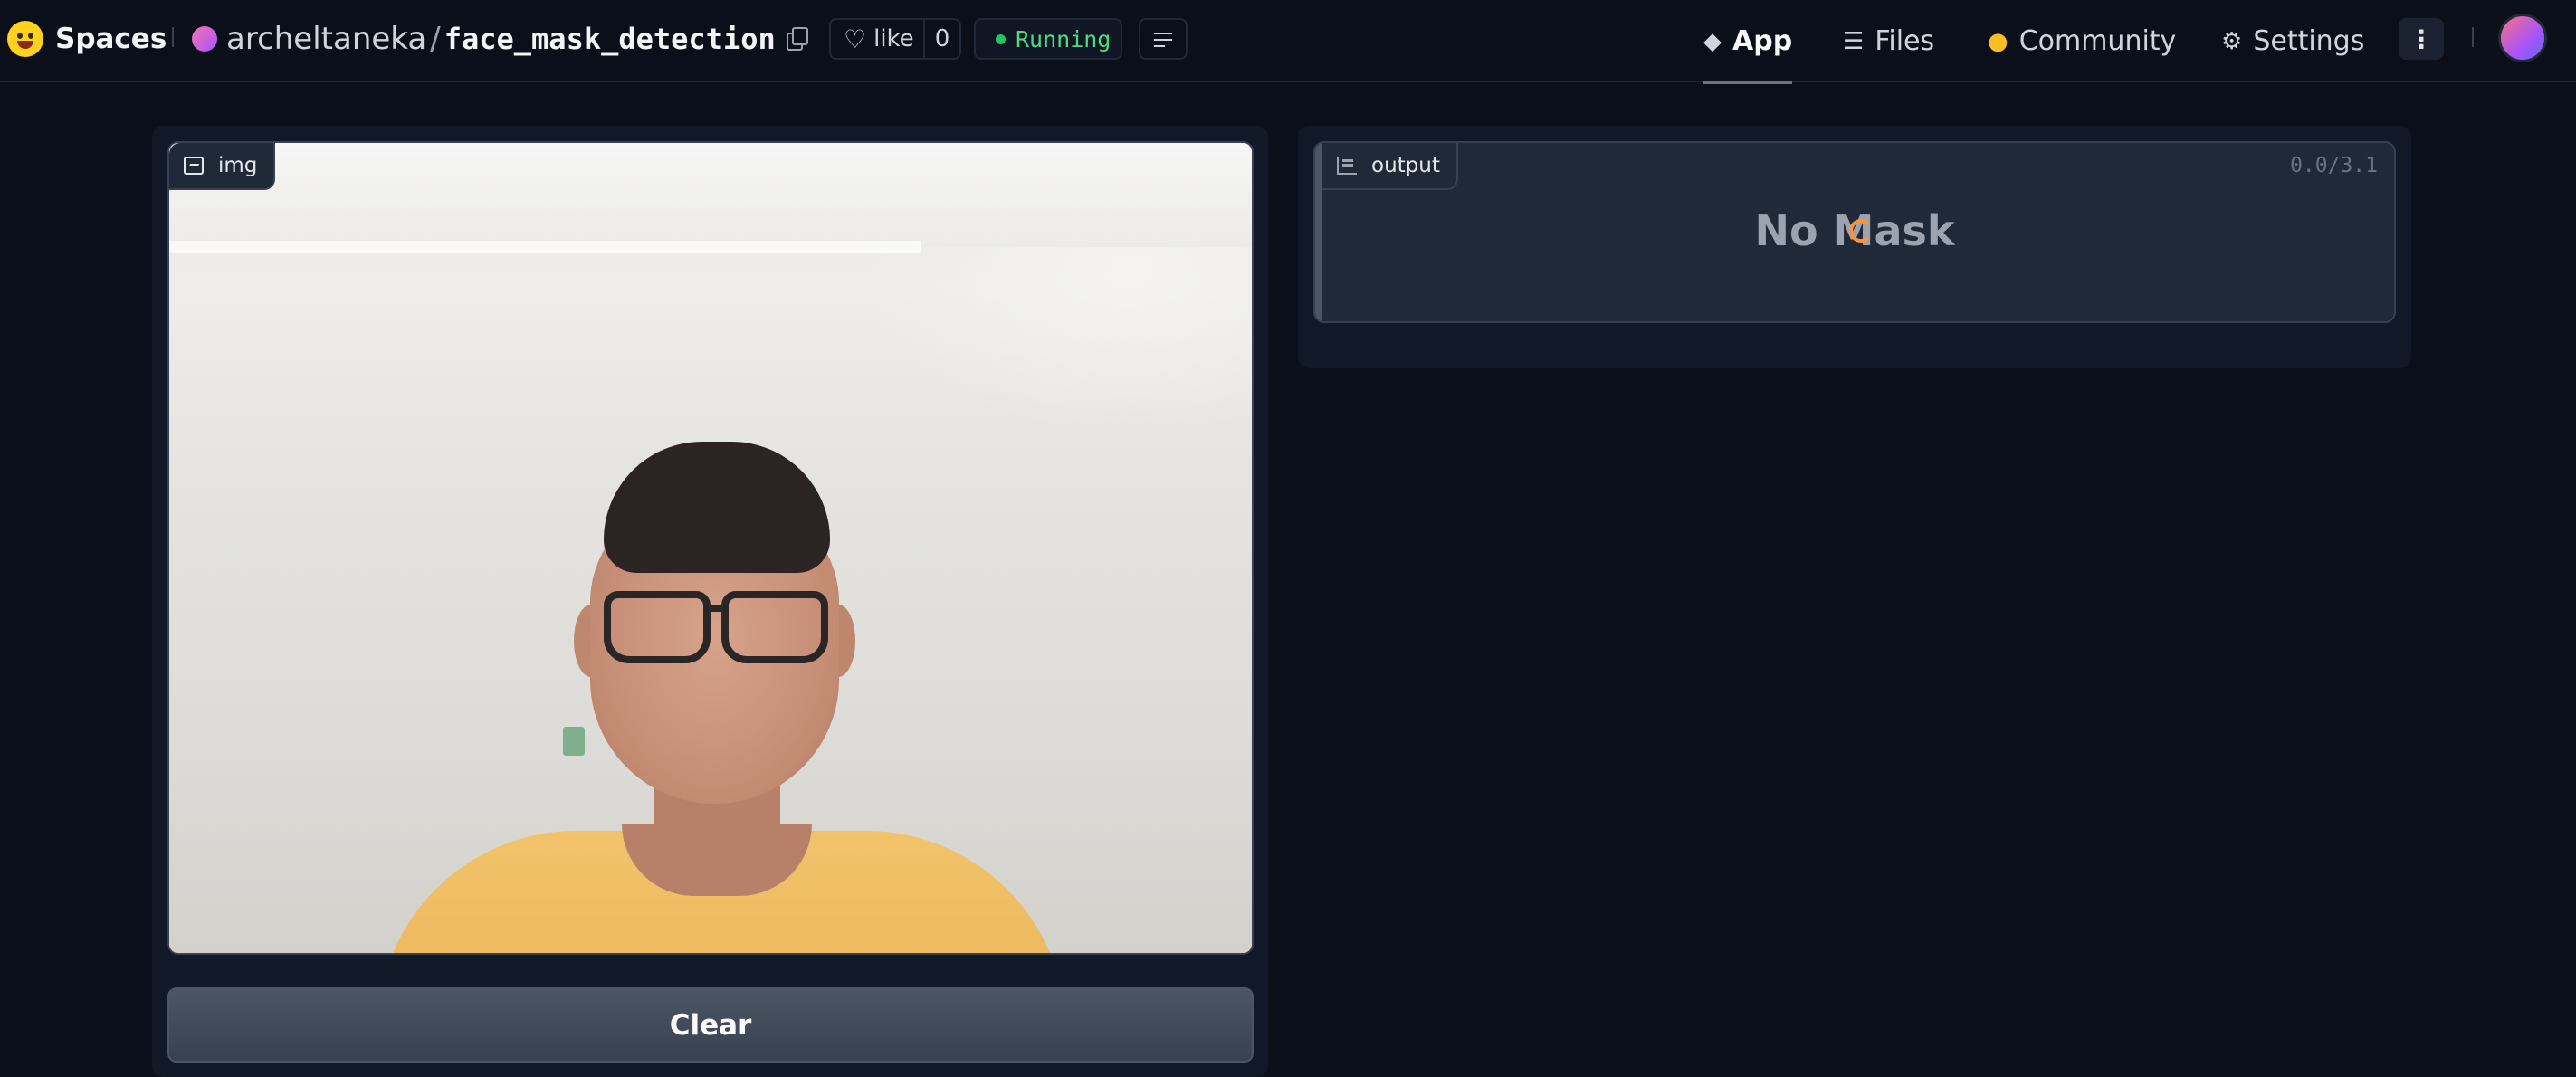  I want to click on like-button: ♡ like 0, so click(895, 39).